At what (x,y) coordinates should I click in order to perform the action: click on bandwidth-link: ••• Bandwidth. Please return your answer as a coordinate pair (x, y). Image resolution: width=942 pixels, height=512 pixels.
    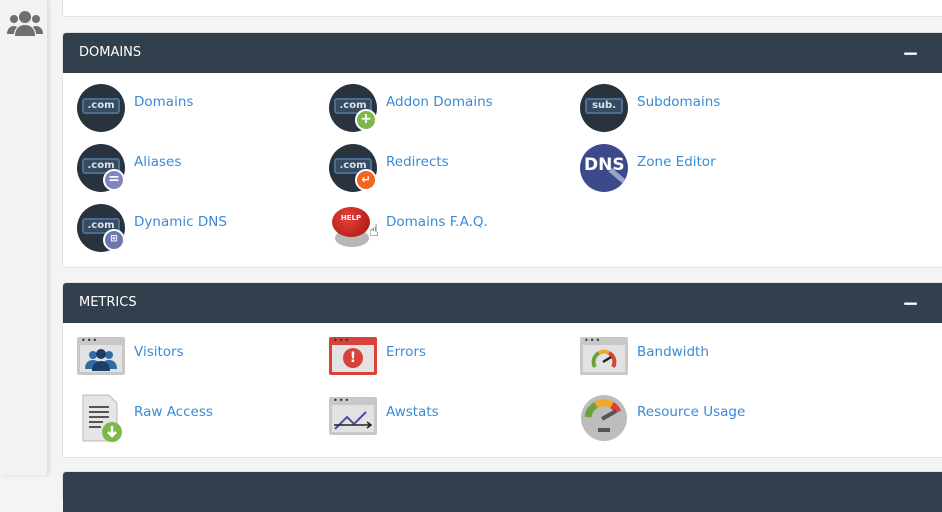
    Looking at the image, I should click on (644, 358).